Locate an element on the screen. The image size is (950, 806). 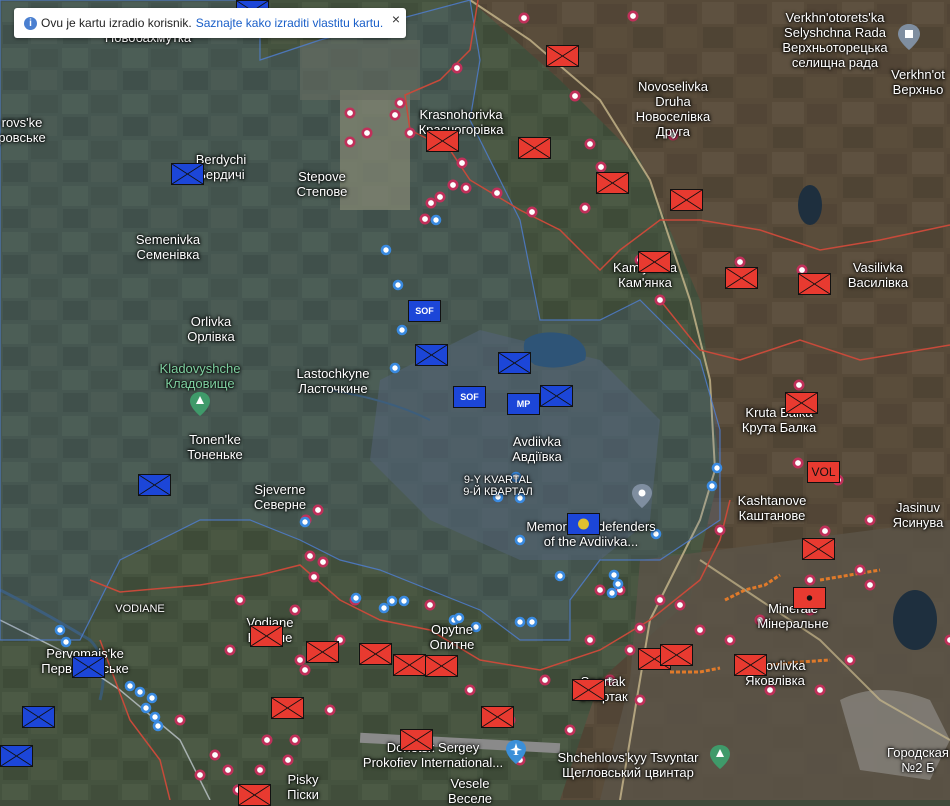
close-icon: × is located at coordinates (396, 19).